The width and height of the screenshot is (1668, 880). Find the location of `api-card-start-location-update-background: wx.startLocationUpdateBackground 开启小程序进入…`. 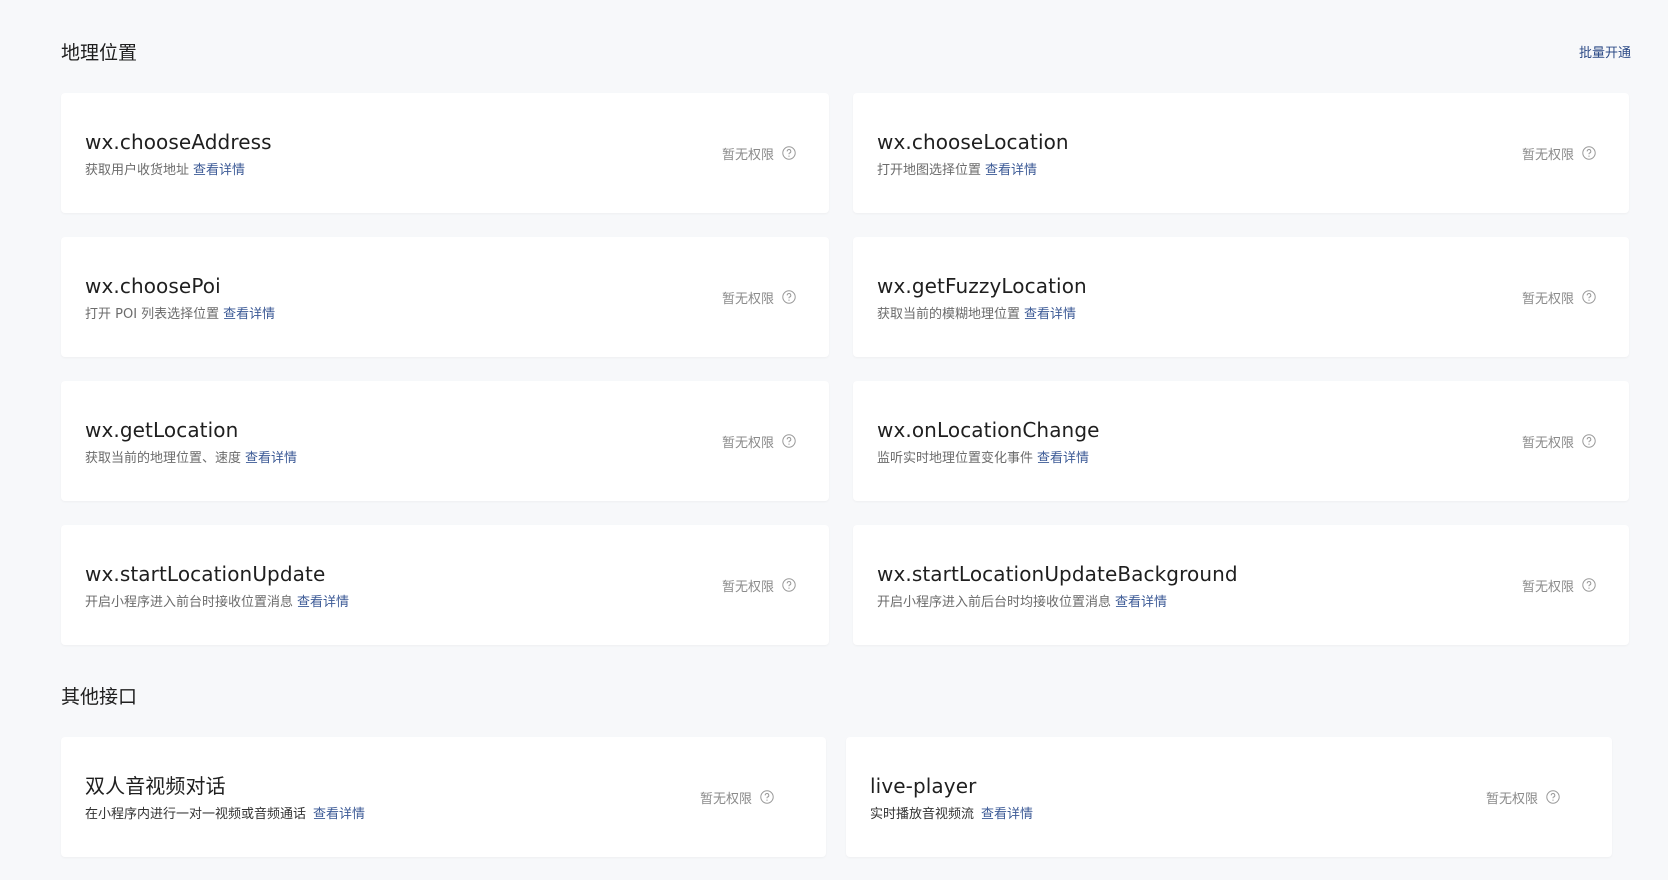

api-card-start-location-update-background: wx.startLocationUpdateBackground 开启小程序进入… is located at coordinates (1241, 585).